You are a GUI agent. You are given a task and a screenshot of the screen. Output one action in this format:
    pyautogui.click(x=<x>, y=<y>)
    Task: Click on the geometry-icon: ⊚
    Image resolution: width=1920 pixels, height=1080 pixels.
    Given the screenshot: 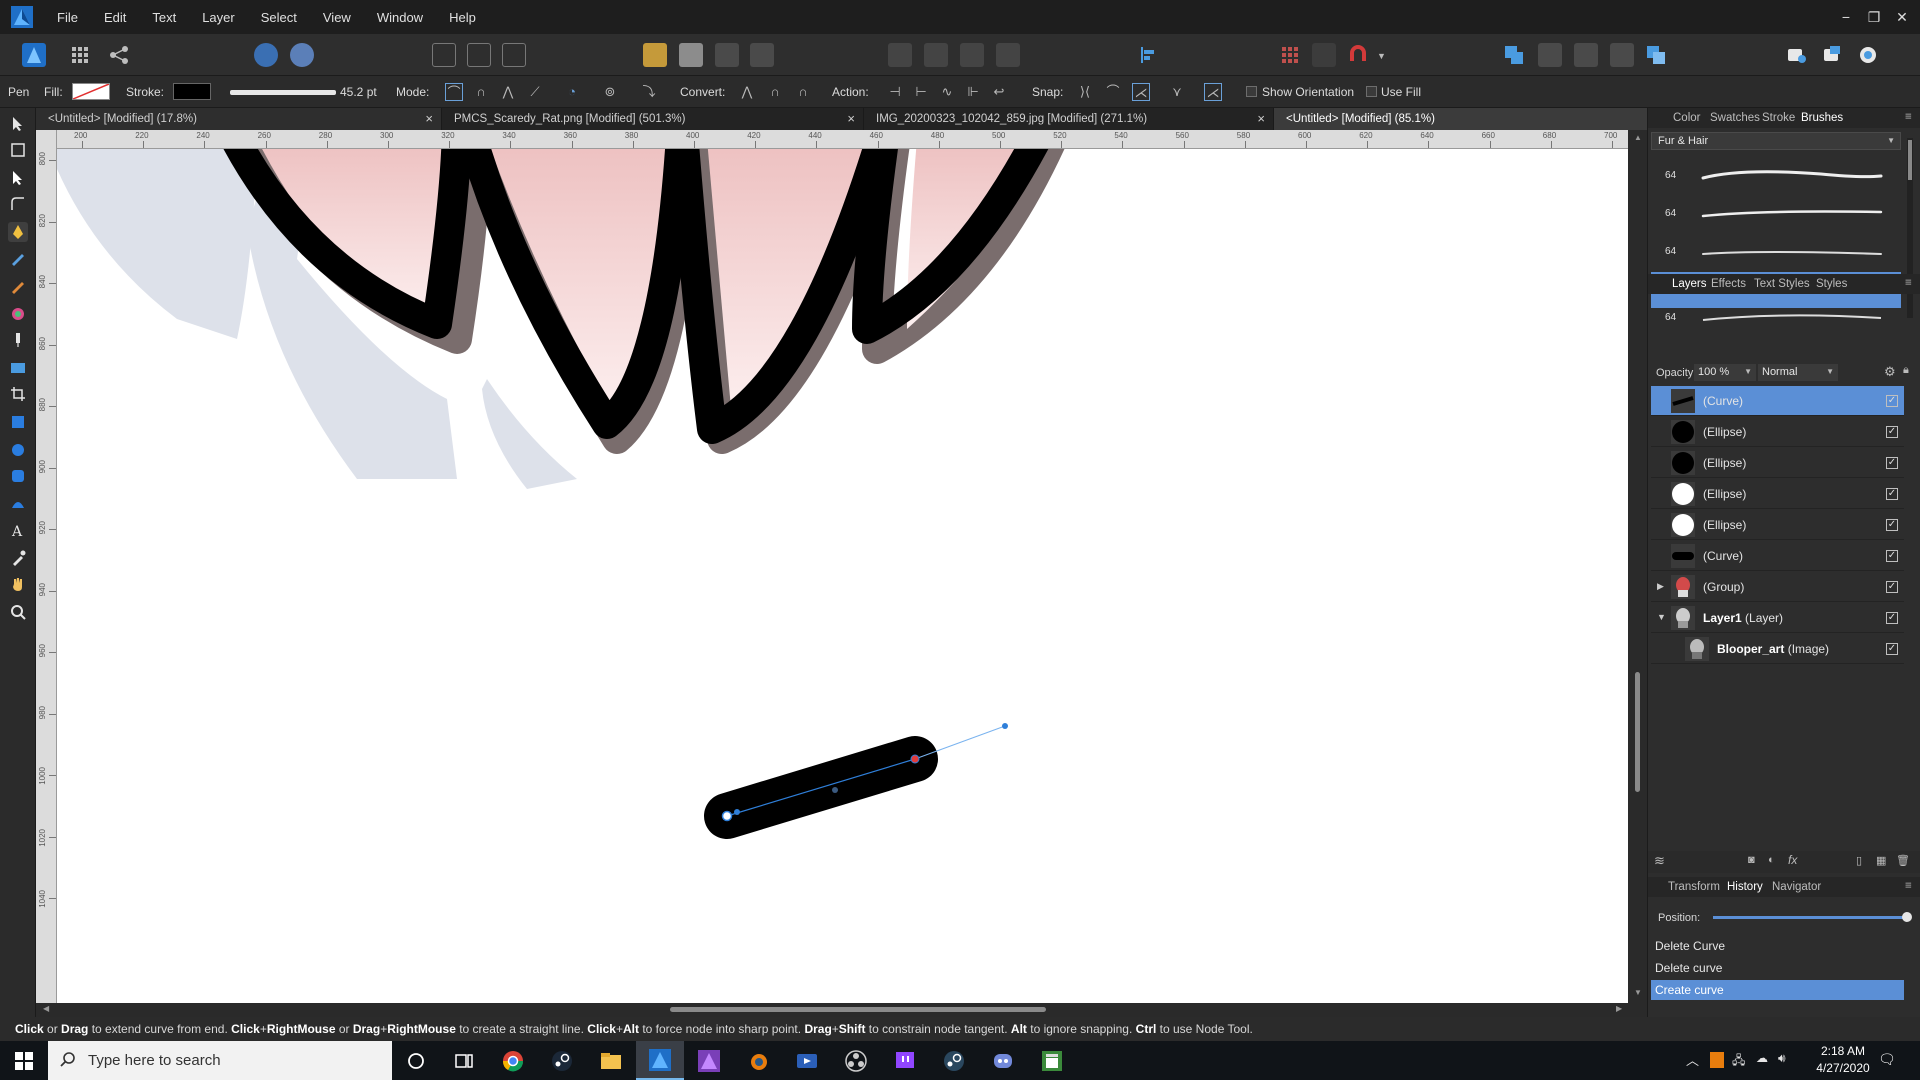 What is the action you would take?
    pyautogui.click(x=610, y=92)
    